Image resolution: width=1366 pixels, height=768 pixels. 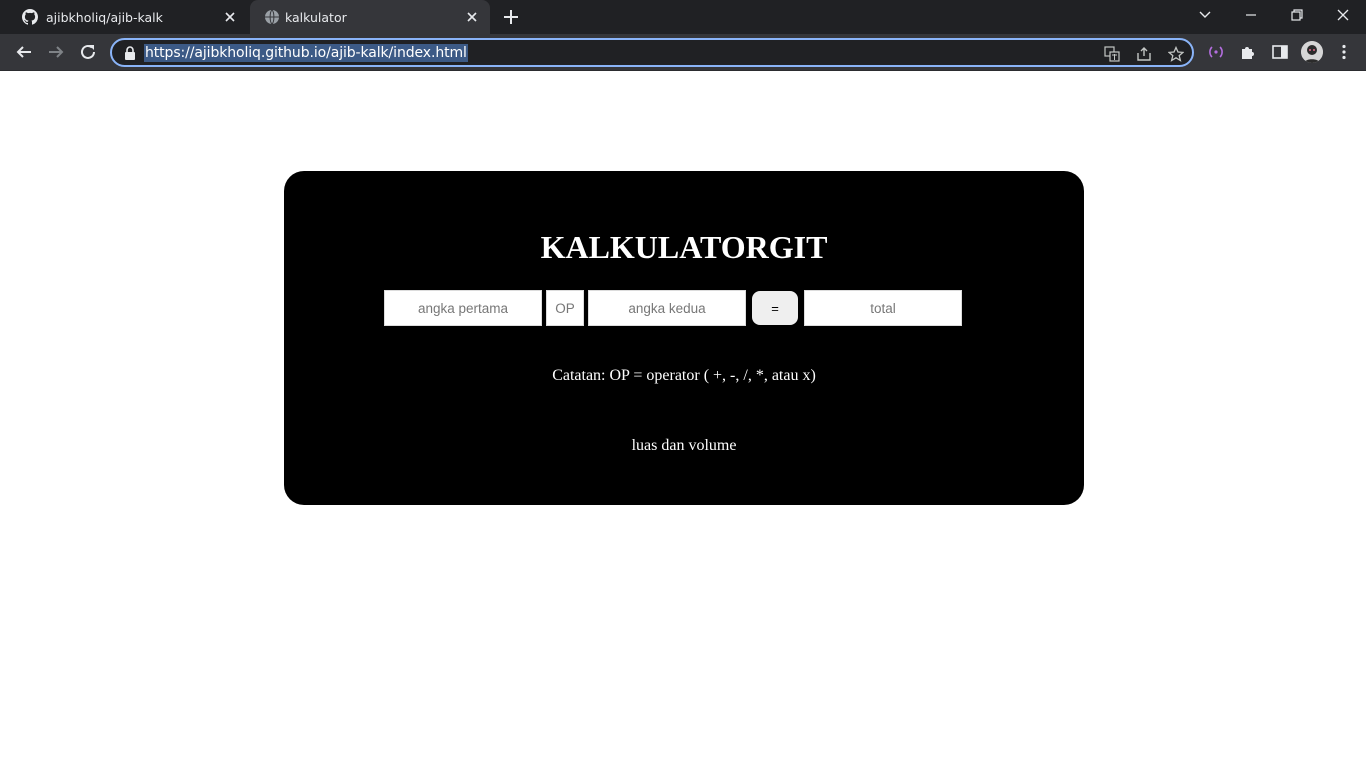 I want to click on second-number-input, so click(x=667, y=308).